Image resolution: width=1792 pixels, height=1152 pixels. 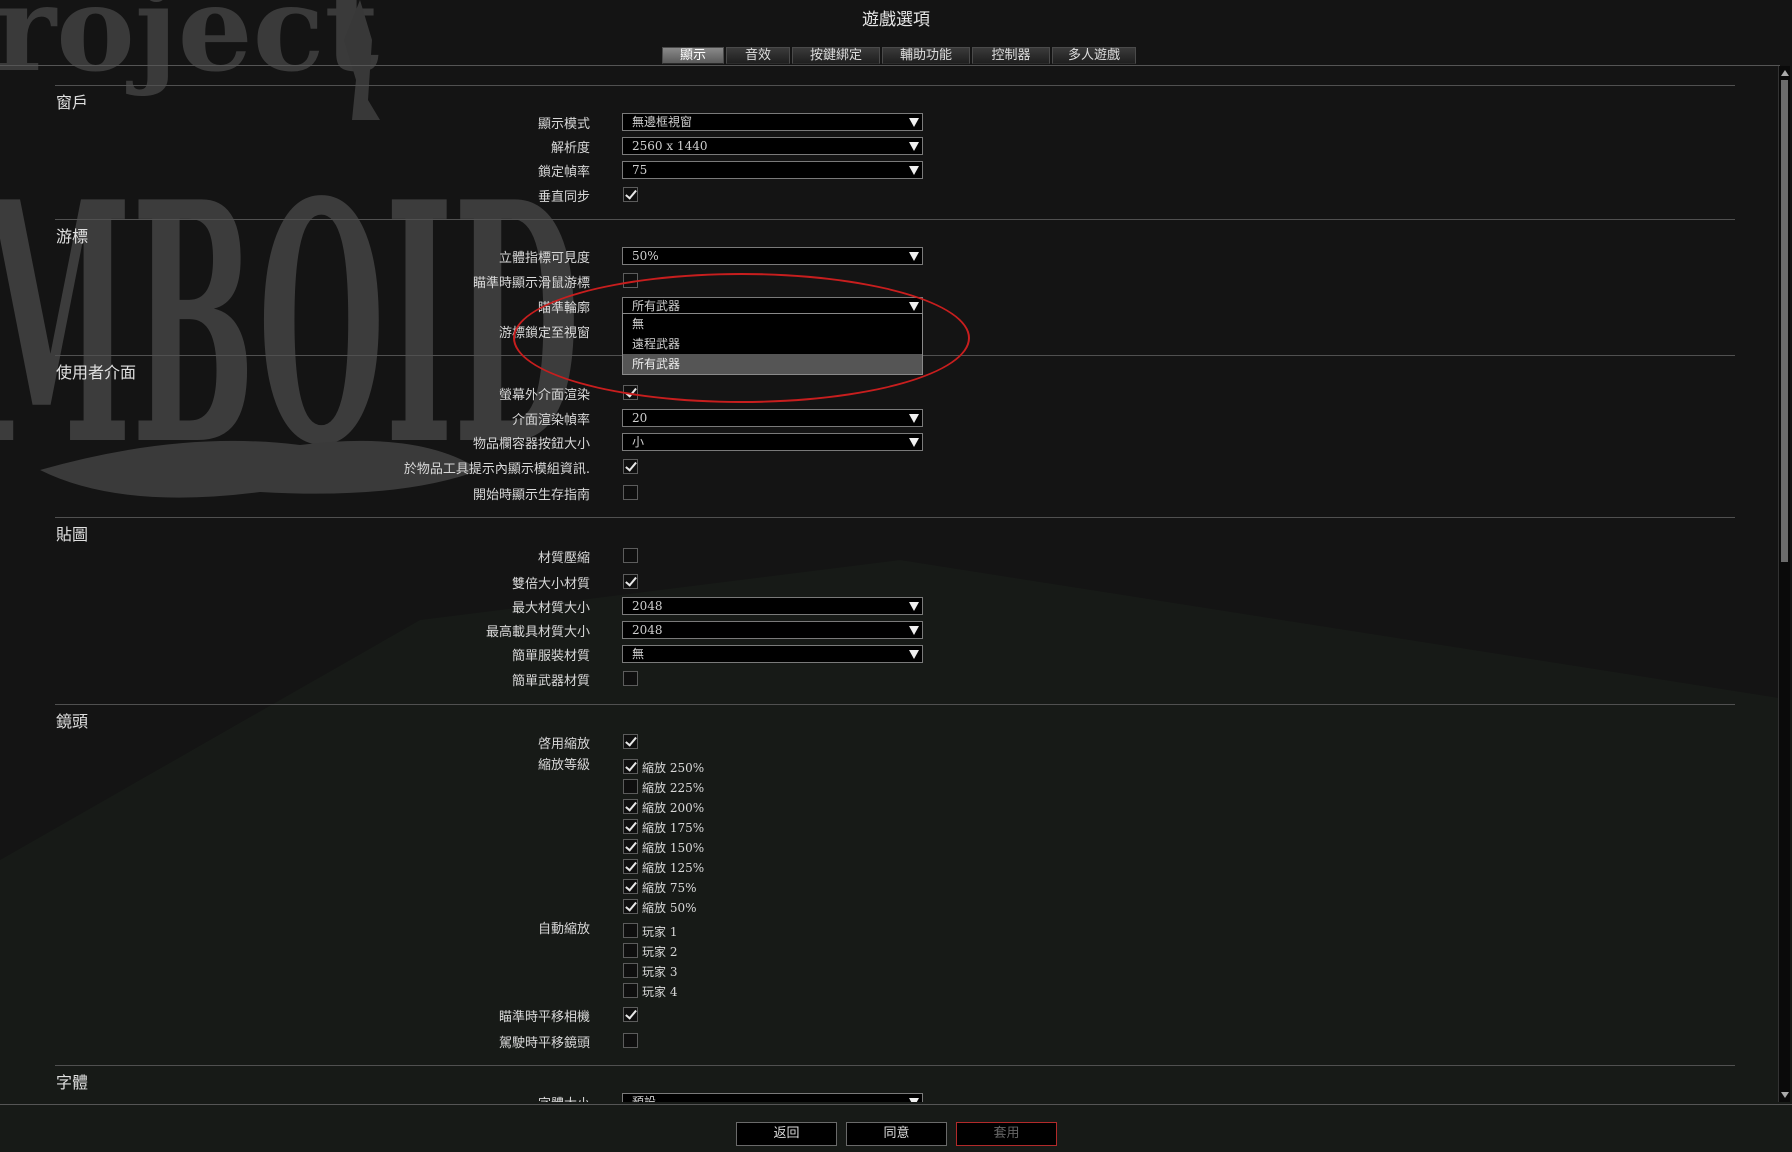 What do you see at coordinates (496, 469) in the screenshot?
I see `mod-info-tooltip-label: 於物品工具提示內顯示模組資訊.` at bounding box center [496, 469].